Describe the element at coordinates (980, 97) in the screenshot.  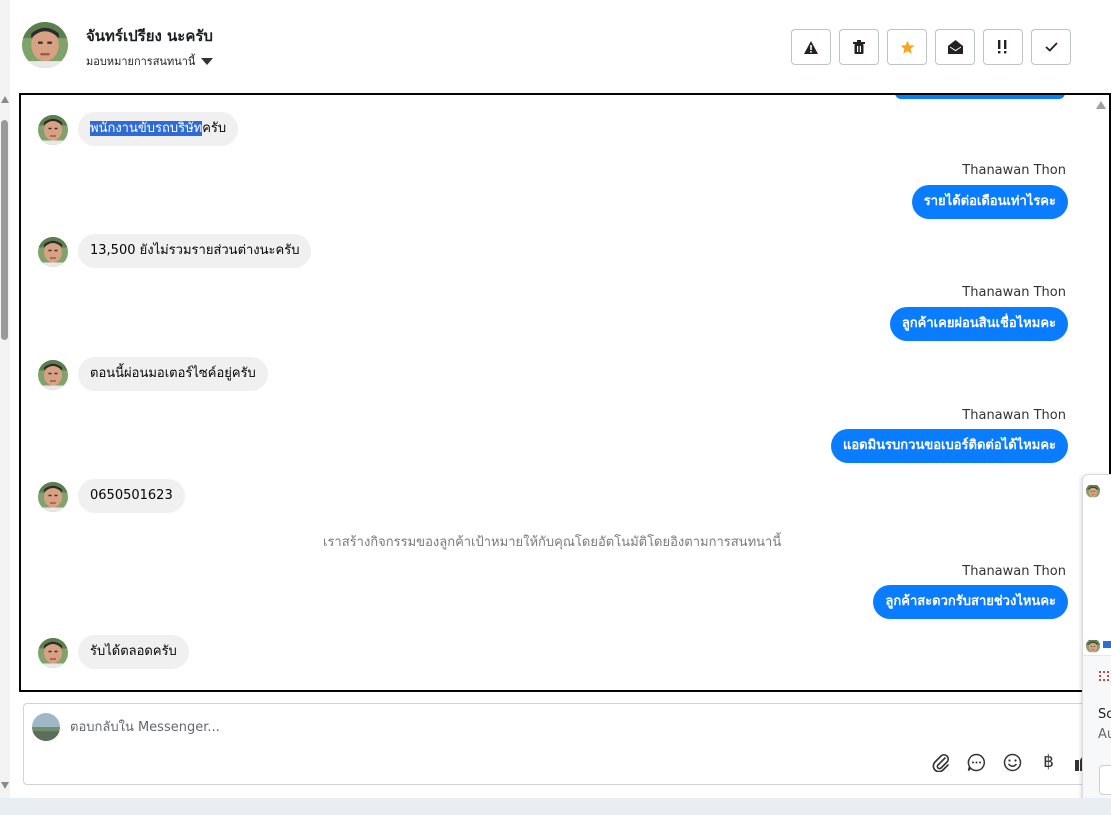
I see `outgoing-message-bubble-partial` at that location.